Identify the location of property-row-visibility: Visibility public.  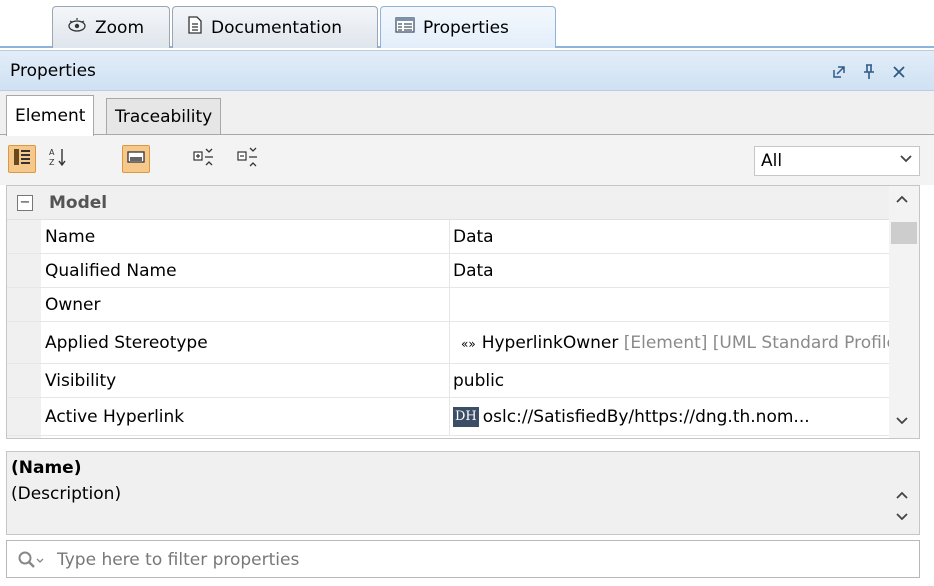
(449, 381).